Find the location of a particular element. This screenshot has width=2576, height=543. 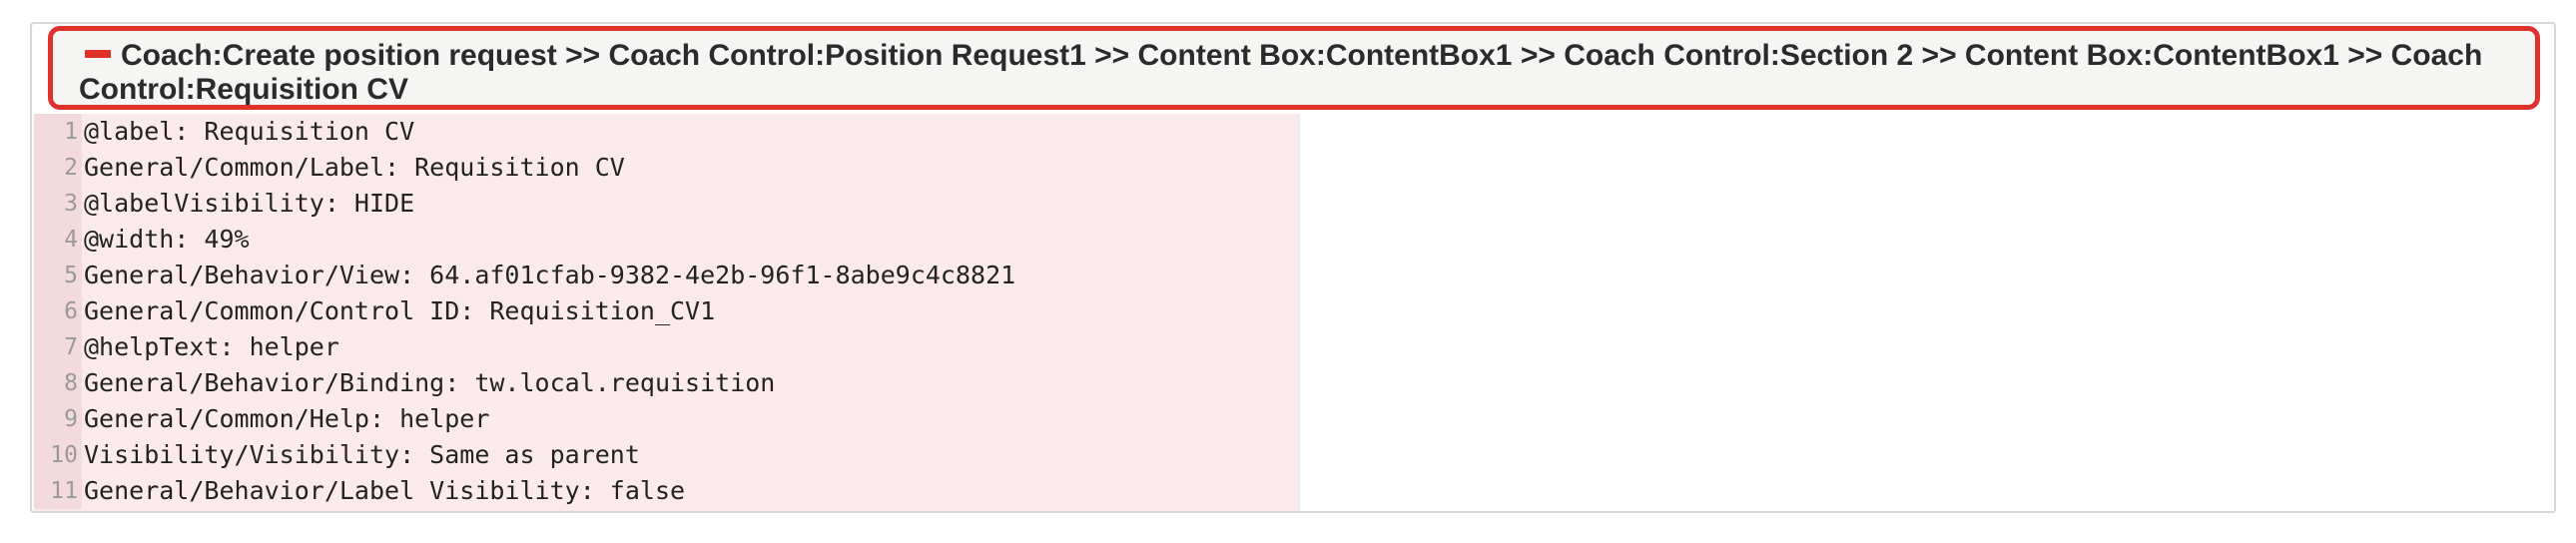

code-line: 7 @helpText: helper is located at coordinates (666, 347).